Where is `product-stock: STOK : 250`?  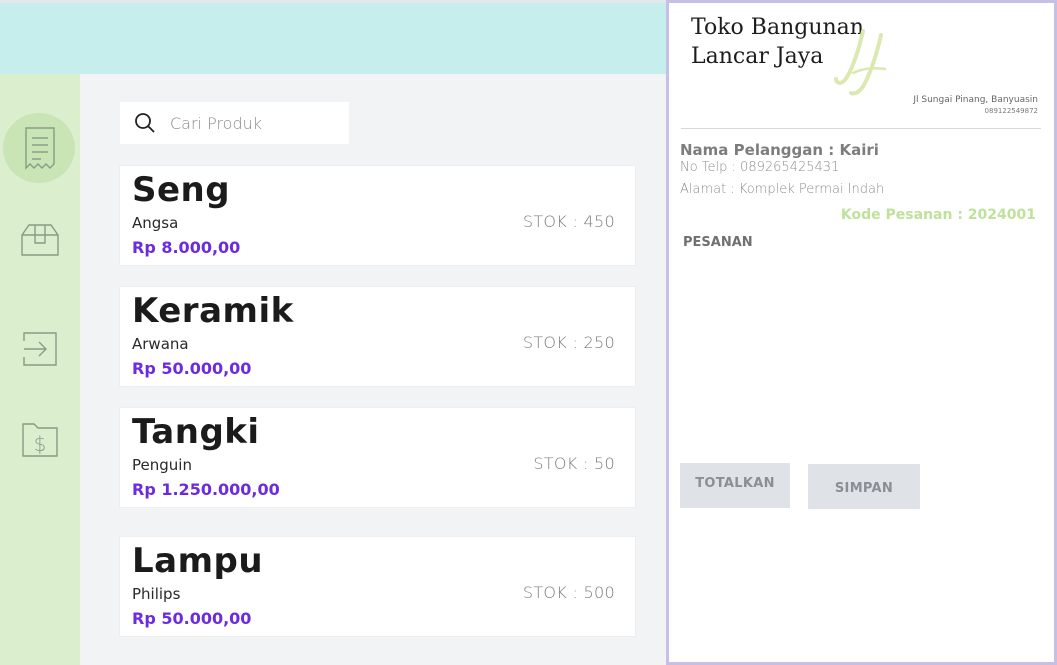 product-stock: STOK : 250 is located at coordinates (568, 342).